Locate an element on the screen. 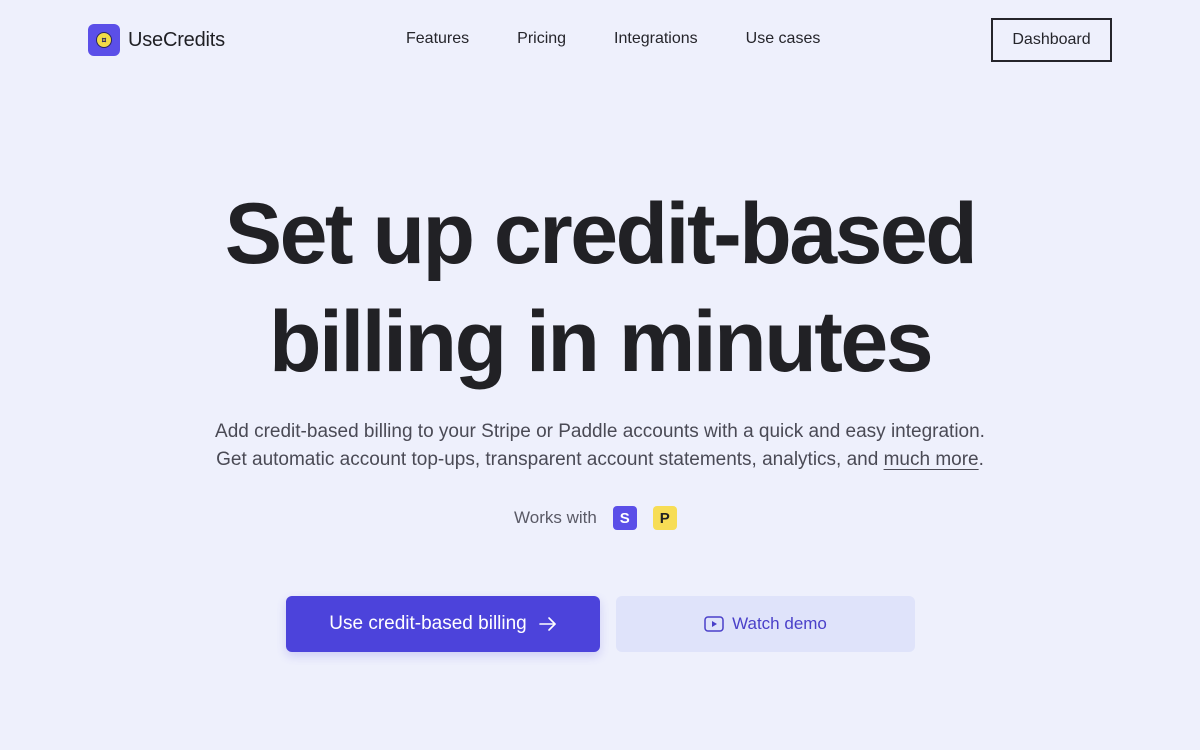 Image resolution: width=1200 pixels, height=750 pixels. logo-mark: ¤ is located at coordinates (104, 40).